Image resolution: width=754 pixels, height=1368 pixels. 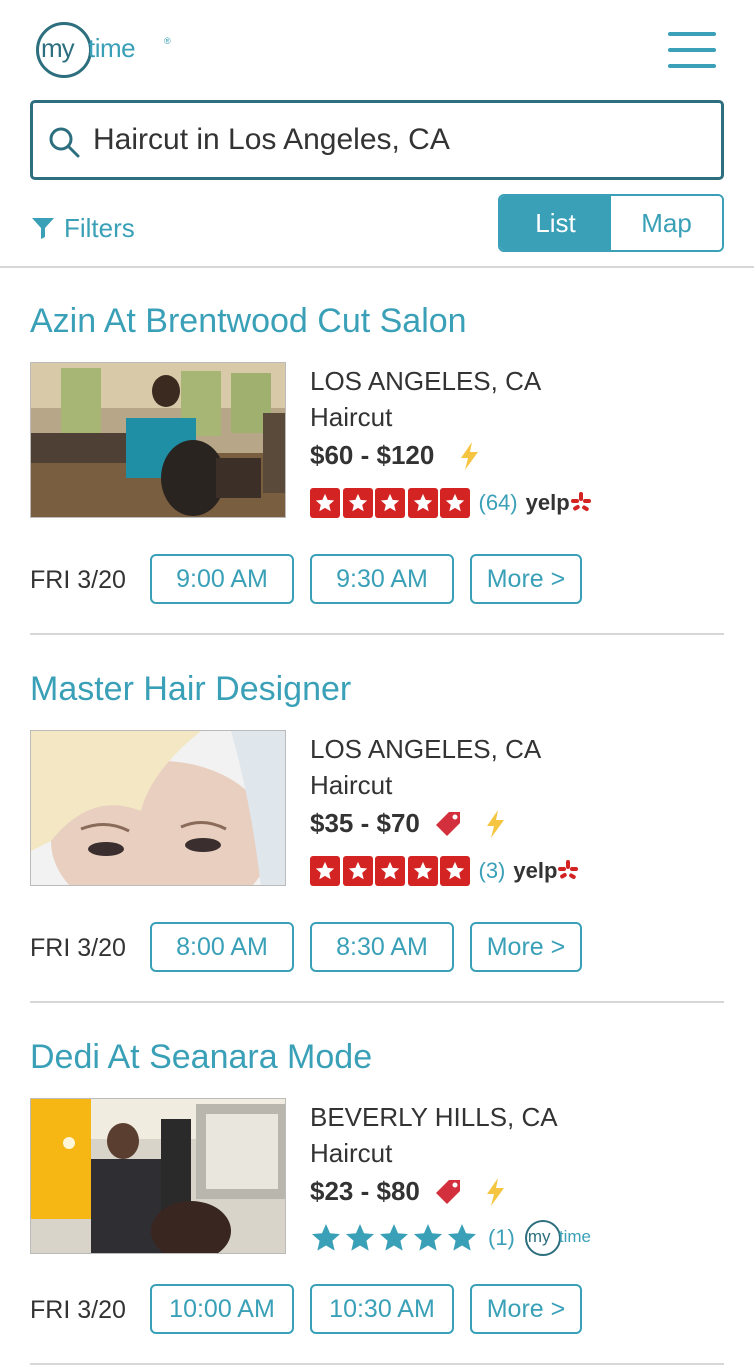 What do you see at coordinates (434, 1117) in the screenshot?
I see `salon-city: BEVERLY HILLS, CA` at bounding box center [434, 1117].